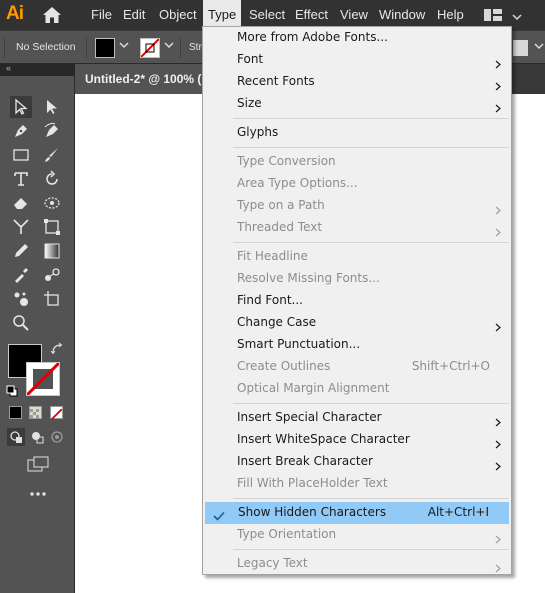 The image size is (545, 593). I want to click on menu-object: Object, so click(178, 15).